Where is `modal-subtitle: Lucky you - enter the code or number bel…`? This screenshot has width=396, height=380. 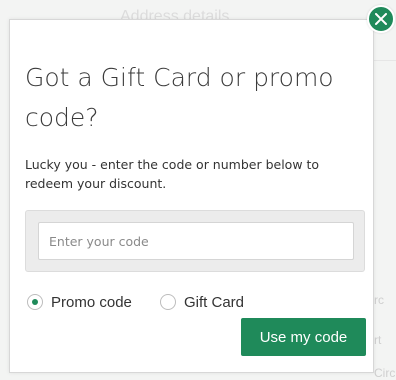 modal-subtitle: Lucky you - enter the code or number bel… is located at coordinates (172, 174).